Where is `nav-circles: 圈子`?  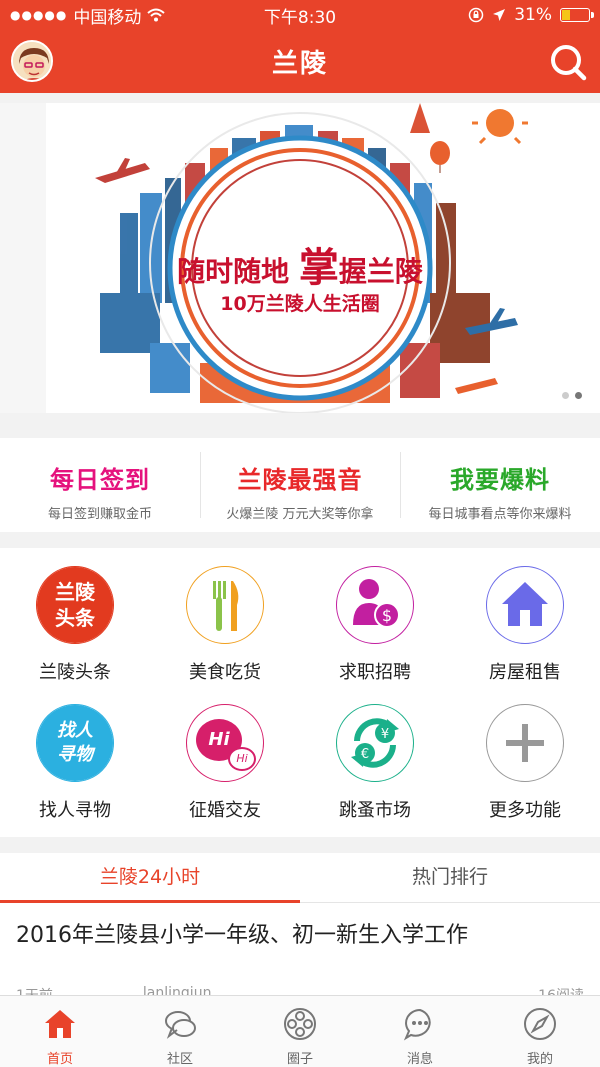 nav-circles: 圈子 is located at coordinates (300, 1031).